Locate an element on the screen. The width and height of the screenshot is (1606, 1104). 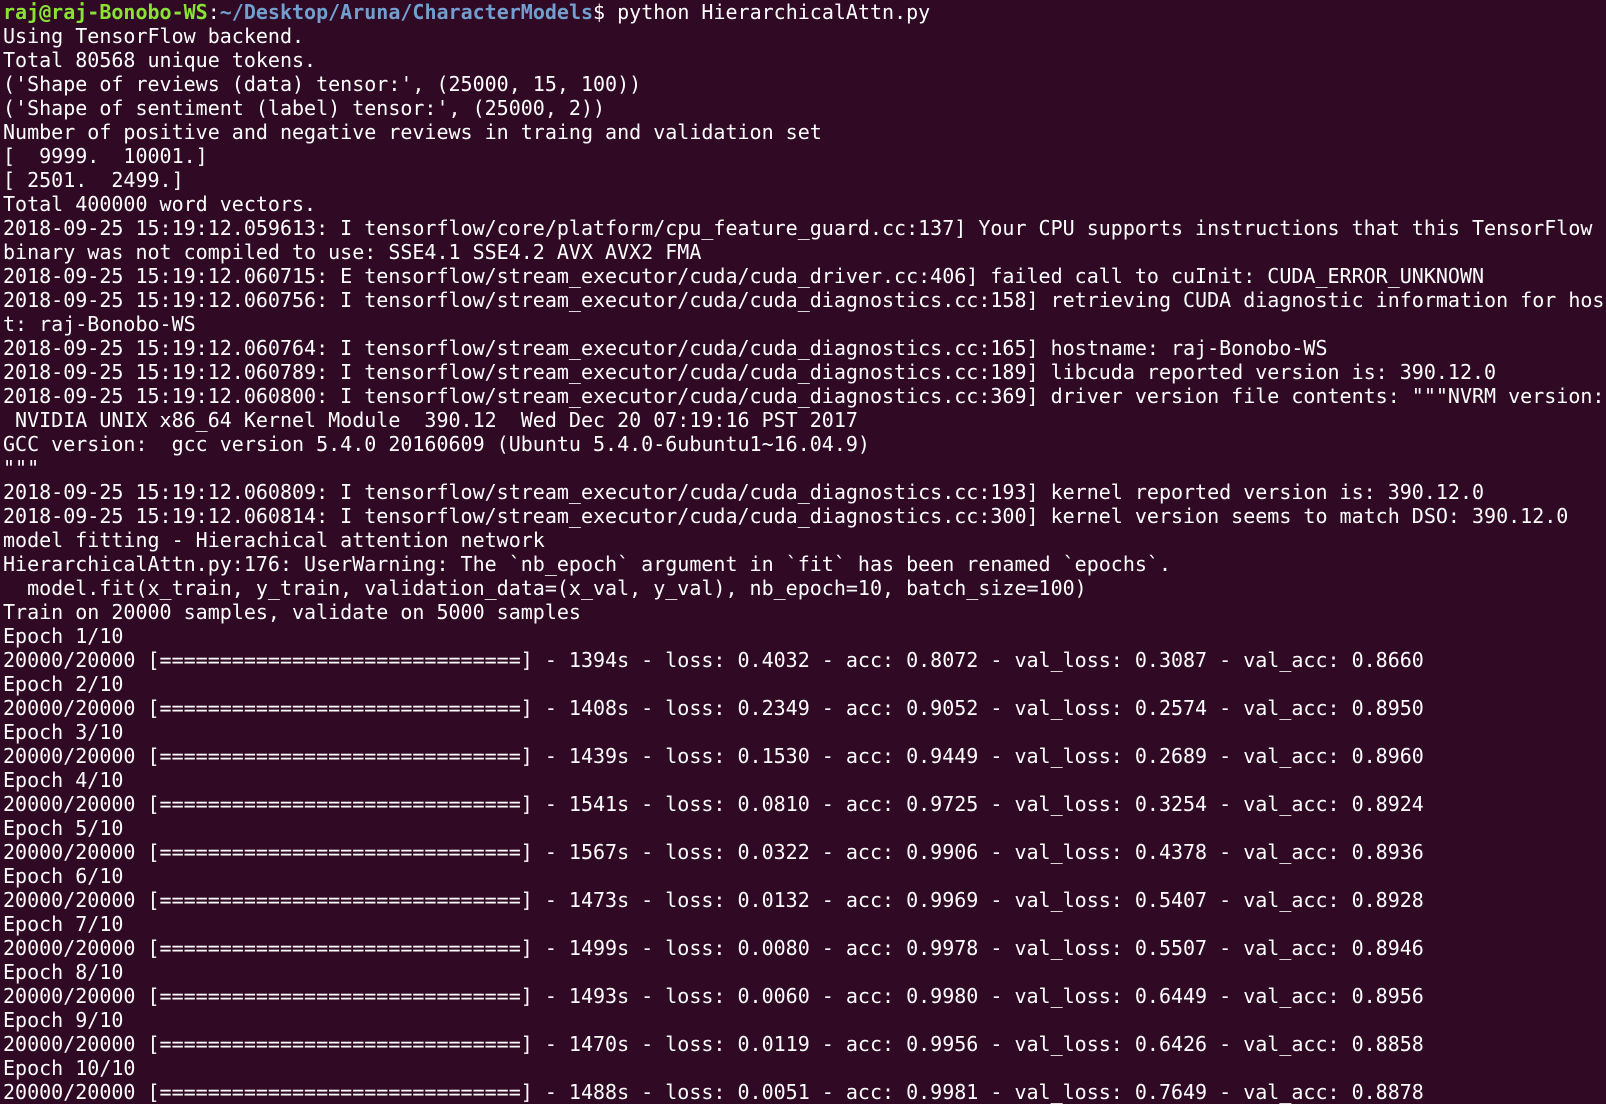
output-line: t: raj-Bonobo-WS is located at coordinates (99, 324).